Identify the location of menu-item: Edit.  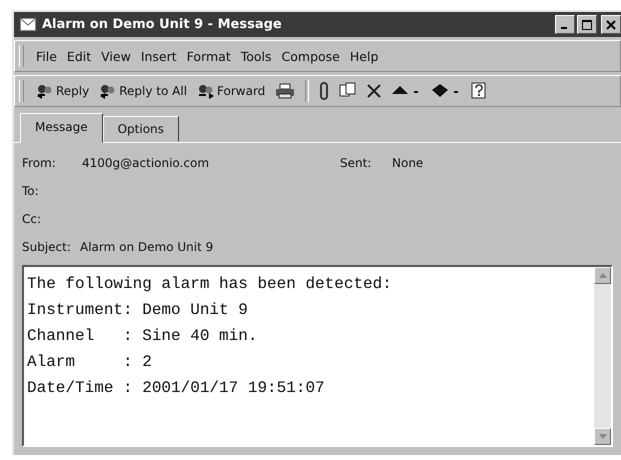
(79, 56).